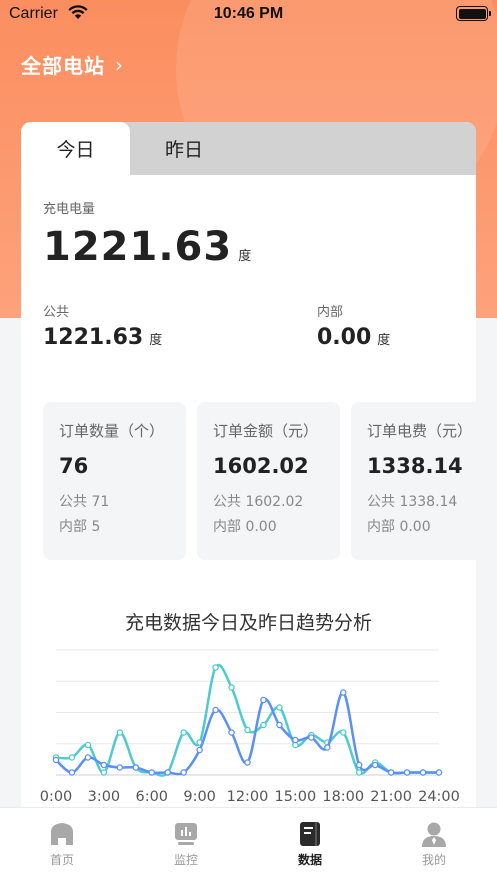 The width and height of the screenshot is (497, 883). I want to click on x-tick-label: 0:00, so click(56, 797).